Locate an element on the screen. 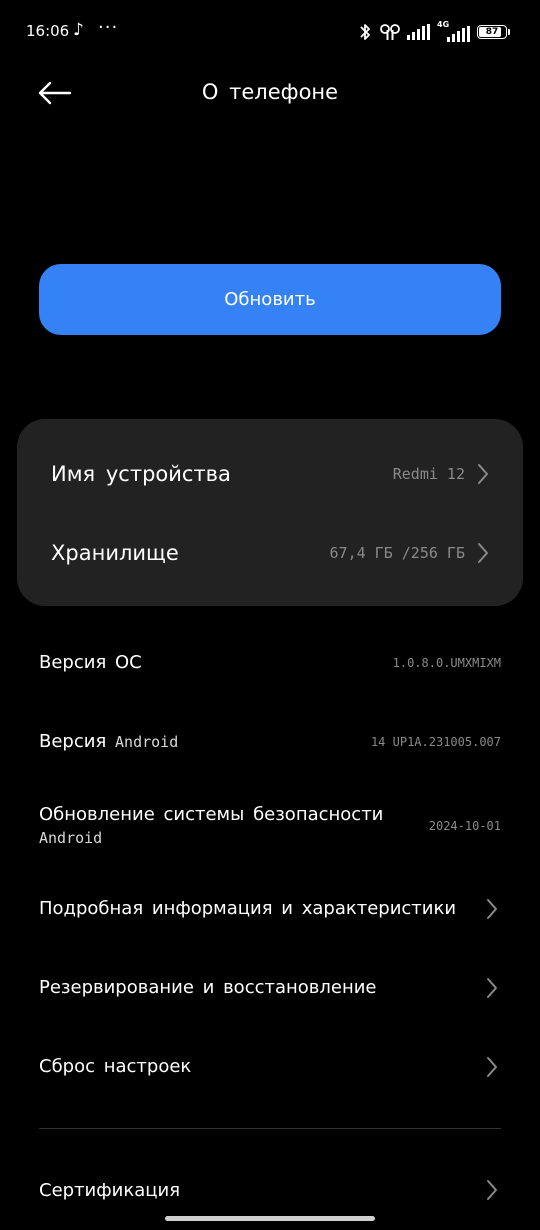 The width and height of the screenshot is (540, 1230). specs-label: Подробная информация и характеристики is located at coordinates (248, 908).